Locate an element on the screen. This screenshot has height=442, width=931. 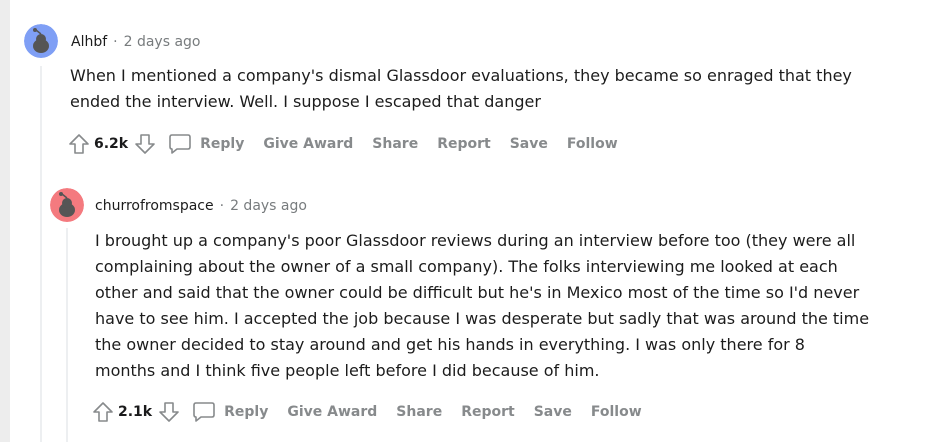
comment-meta: Alhbf · 2 days ago is located at coordinates (136, 42).